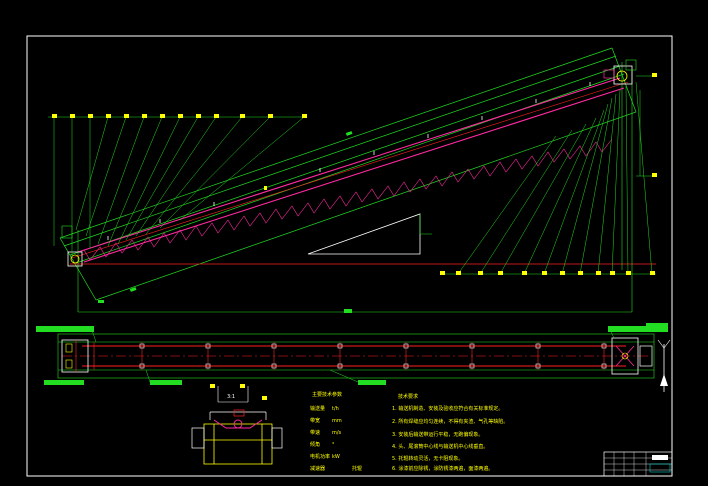 Image resolution: width=708 pixels, height=486 pixels. Describe the element at coordinates (315, 444) in the screenshot. I see `param-label: 倾角` at that location.